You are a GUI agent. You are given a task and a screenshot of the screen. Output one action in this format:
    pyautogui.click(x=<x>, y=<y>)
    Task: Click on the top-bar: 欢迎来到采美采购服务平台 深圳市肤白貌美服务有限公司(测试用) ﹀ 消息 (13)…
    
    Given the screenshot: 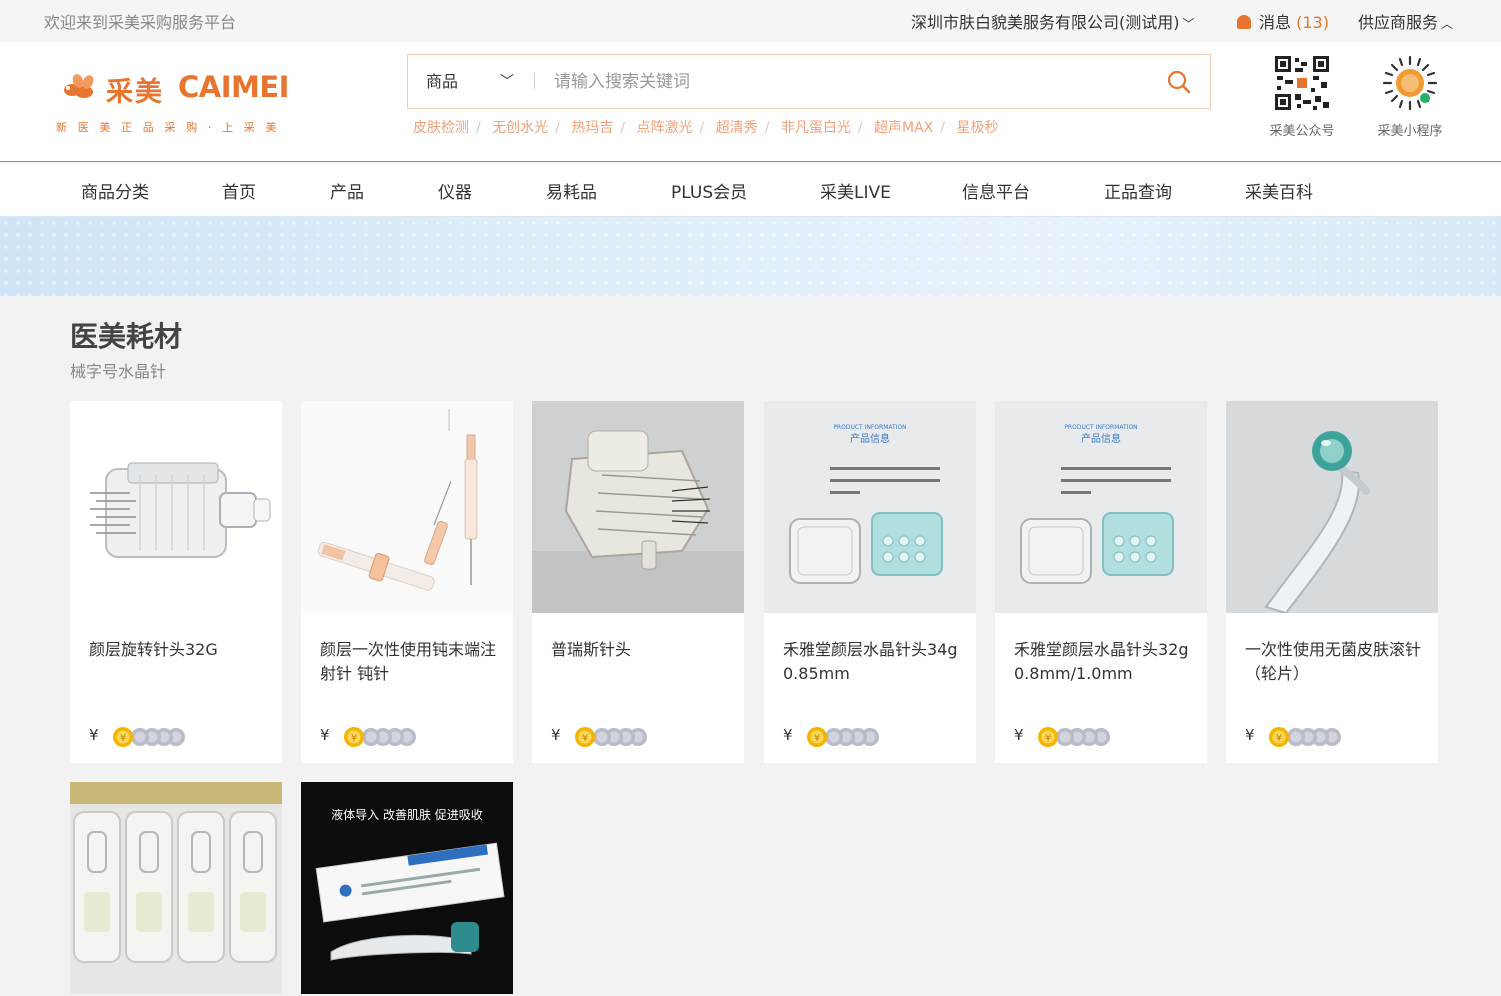 What is the action you would take?
    pyautogui.click(x=750, y=21)
    